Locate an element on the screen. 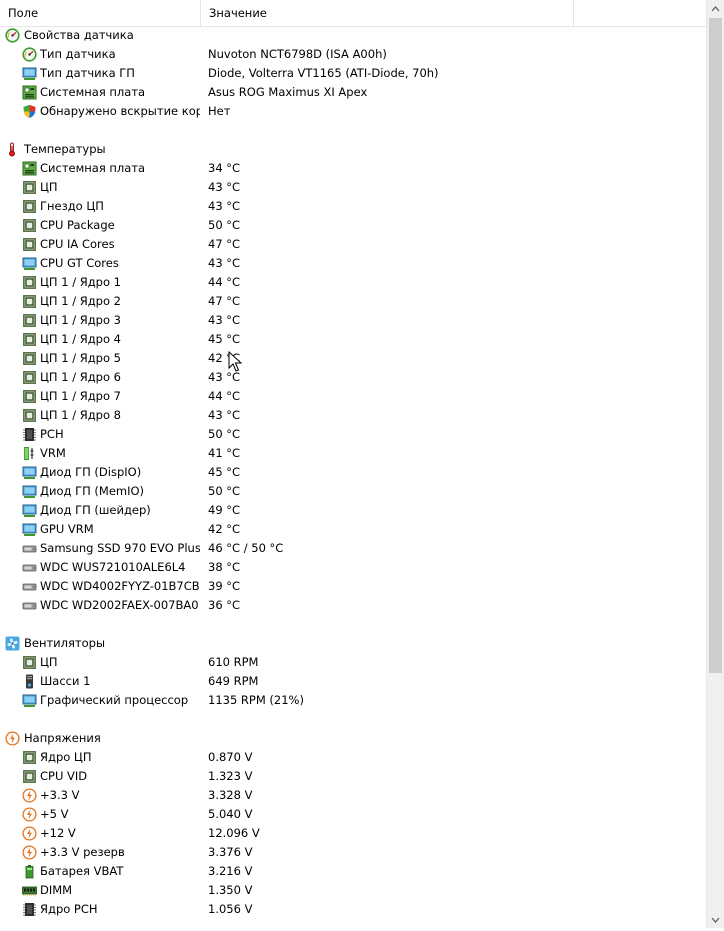 Image resolution: width=724 pixels, height=931 pixels. row-field-name: +5 V is located at coordinates (54, 814).